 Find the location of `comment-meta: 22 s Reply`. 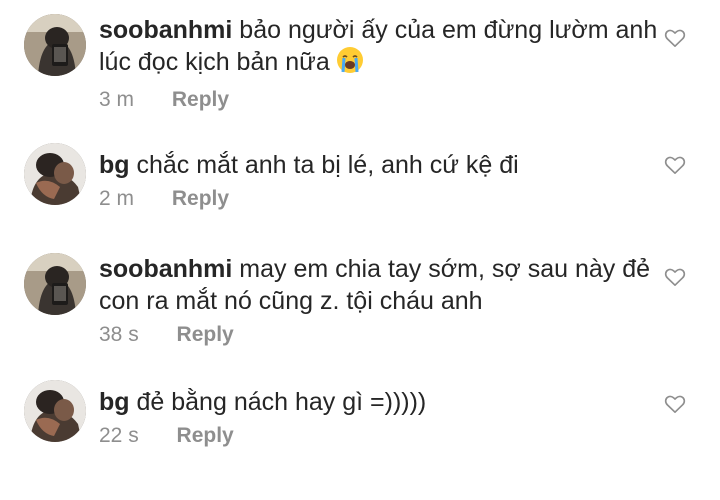

comment-meta: 22 s Reply is located at coordinates (379, 436).